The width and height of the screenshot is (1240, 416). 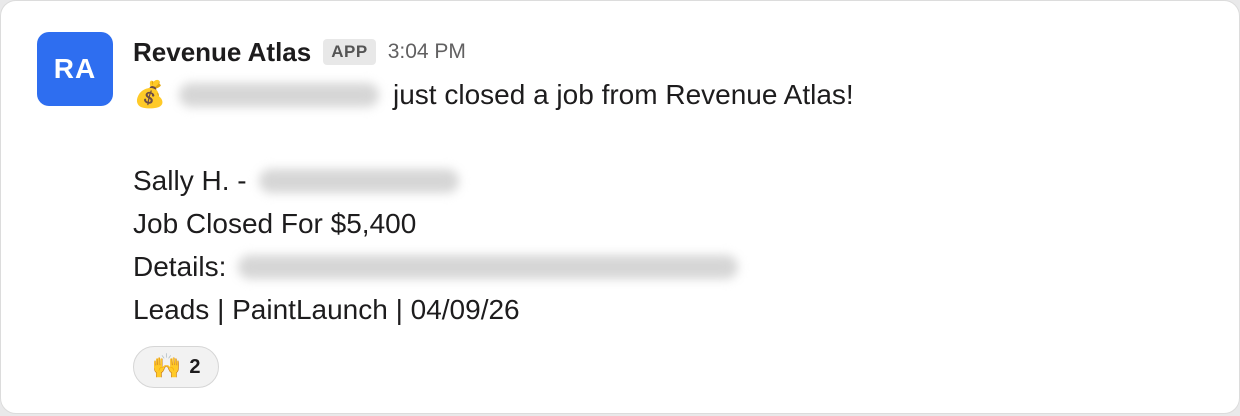 What do you see at coordinates (166, 366) in the screenshot?
I see `raised-hands-icon: 🙌` at bounding box center [166, 366].